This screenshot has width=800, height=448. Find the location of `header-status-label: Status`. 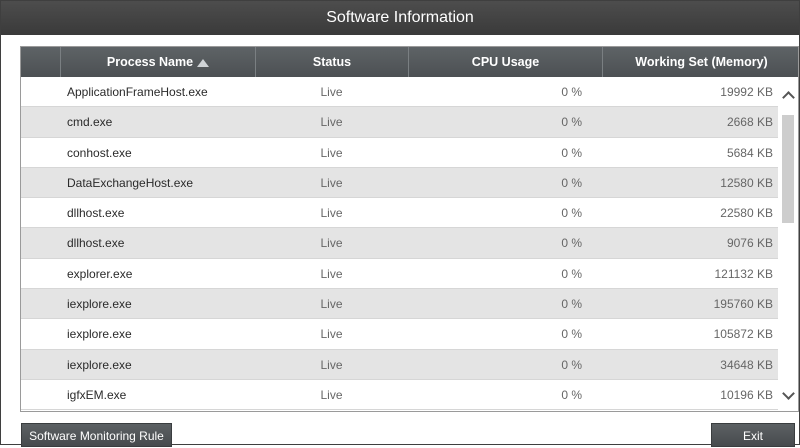

header-status-label: Status is located at coordinates (332, 62).